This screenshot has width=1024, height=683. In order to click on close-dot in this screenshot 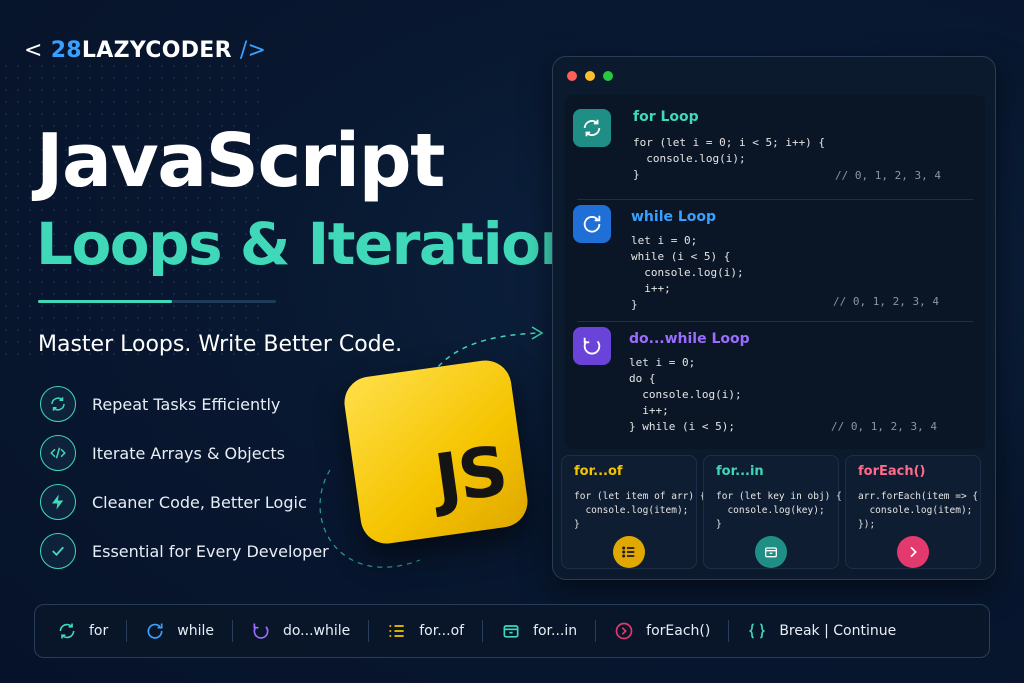, I will do `click(572, 76)`.